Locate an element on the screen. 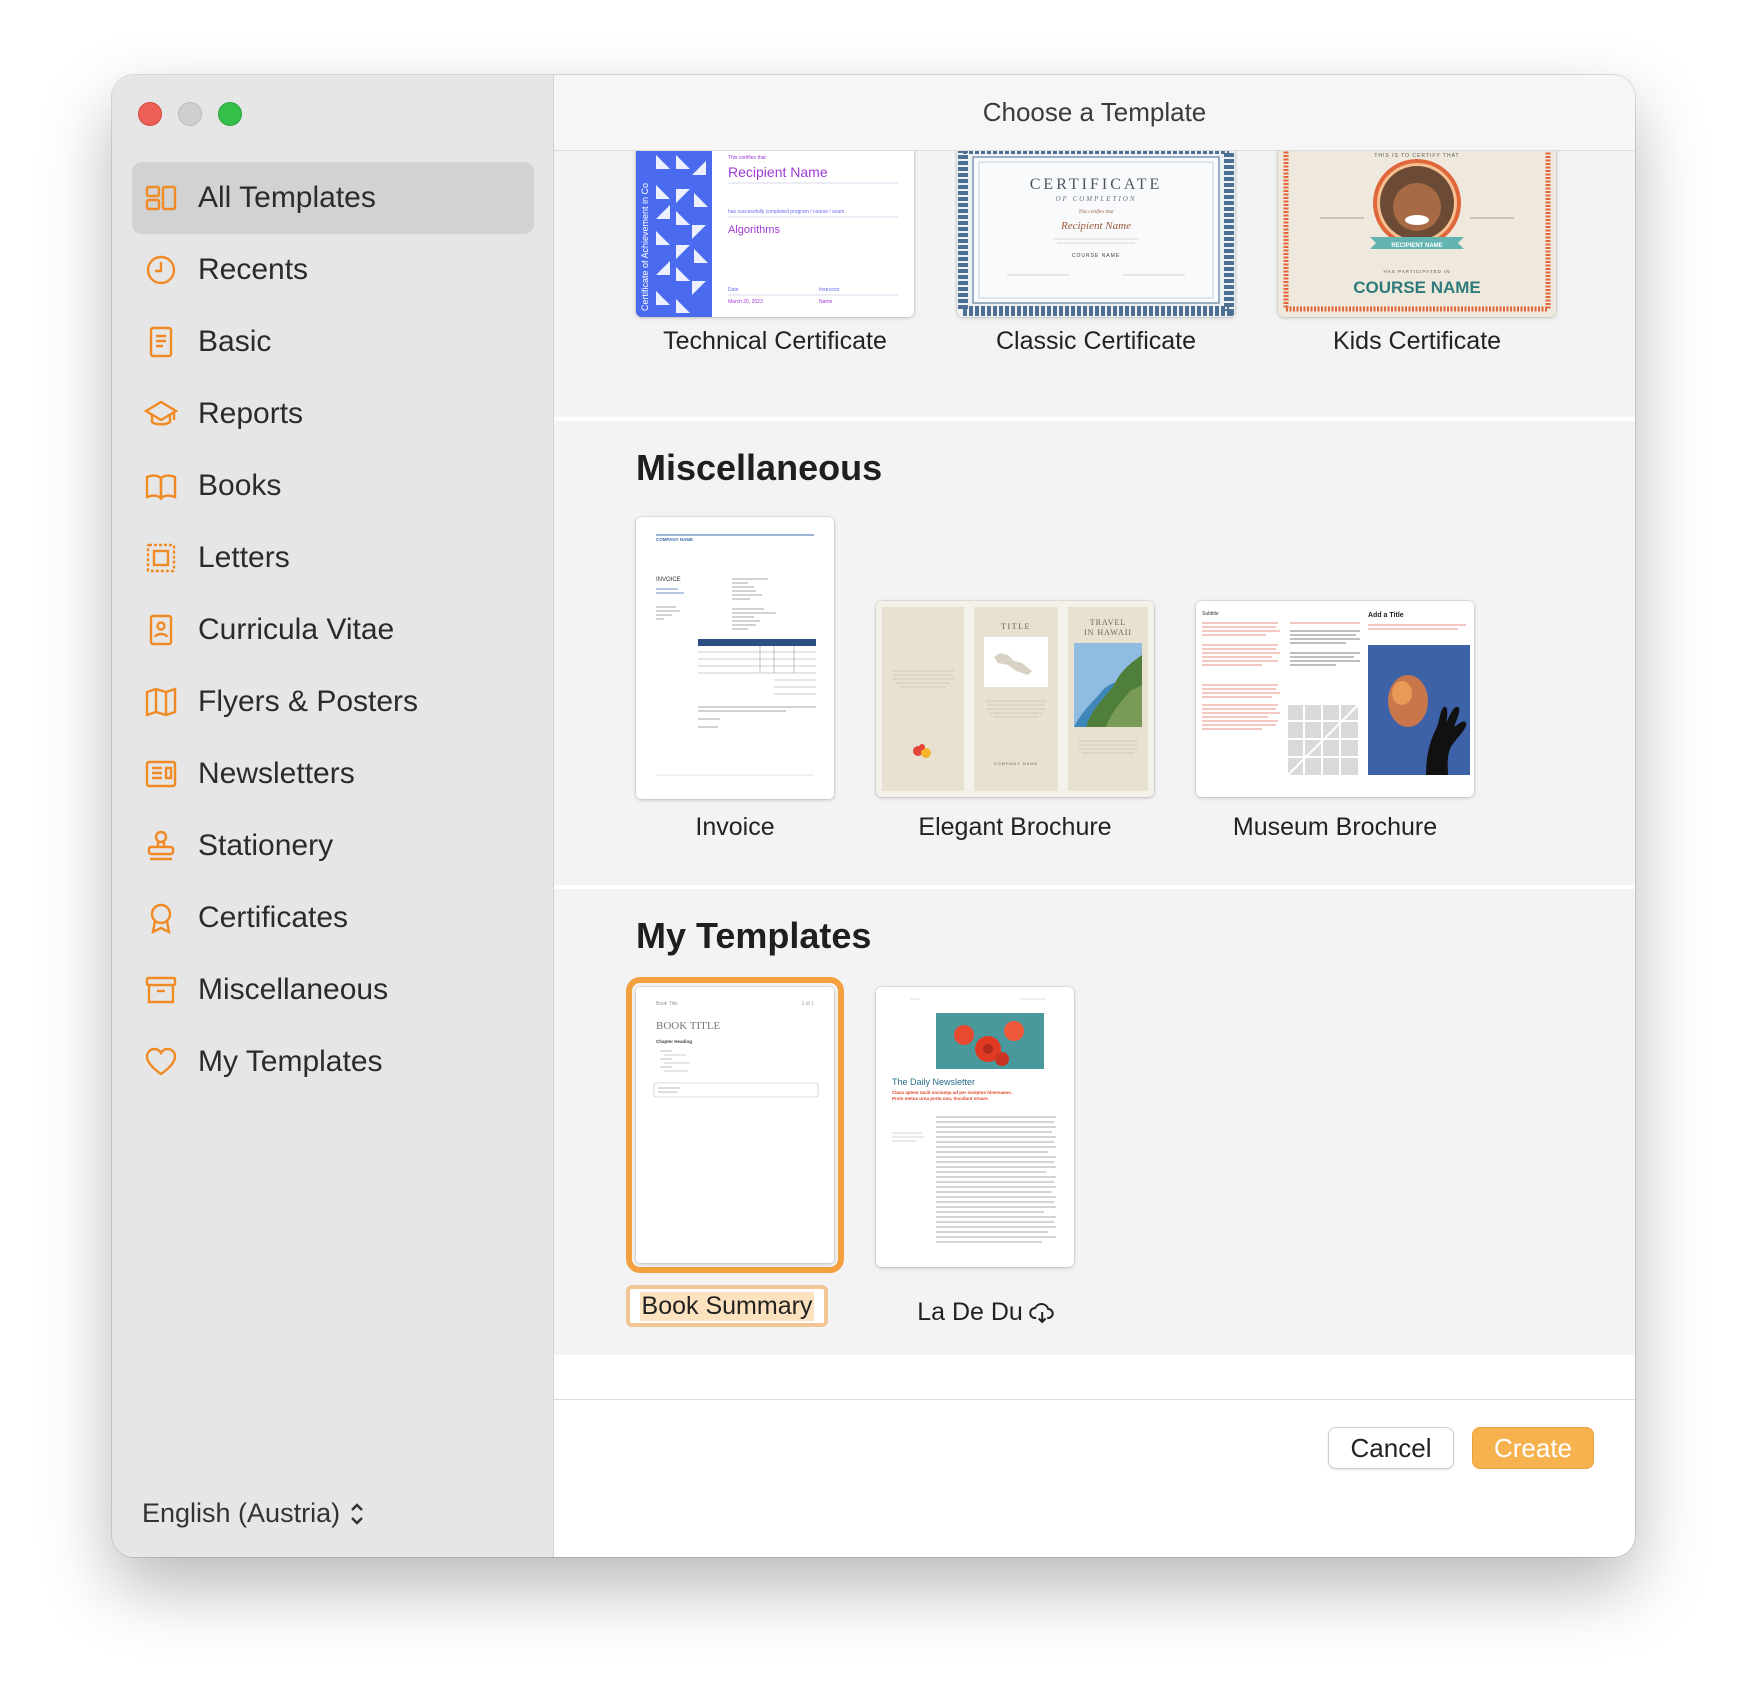 The image size is (1746, 1704). sidebar-item-stationery: Stationery is located at coordinates (333, 846).